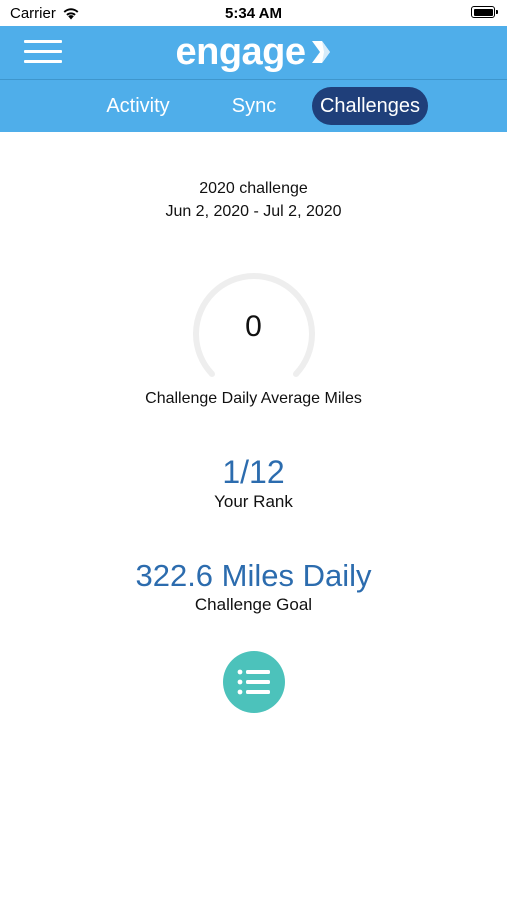 This screenshot has height=900, width=507. I want to click on goal-label: Challenge Goal, so click(253, 604).